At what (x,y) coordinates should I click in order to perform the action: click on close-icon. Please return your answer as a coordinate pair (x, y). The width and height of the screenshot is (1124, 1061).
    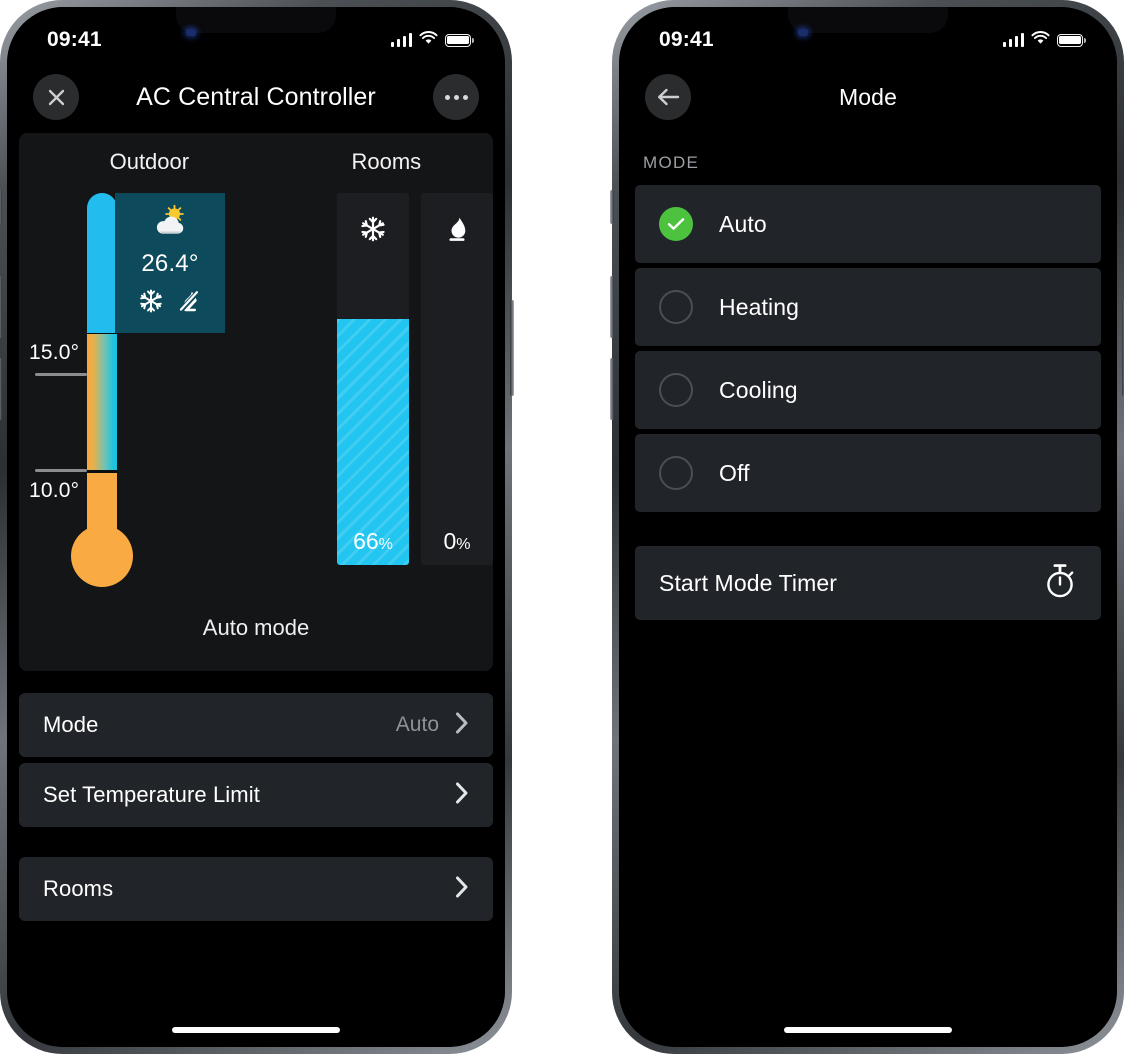
    Looking at the image, I should click on (56, 97).